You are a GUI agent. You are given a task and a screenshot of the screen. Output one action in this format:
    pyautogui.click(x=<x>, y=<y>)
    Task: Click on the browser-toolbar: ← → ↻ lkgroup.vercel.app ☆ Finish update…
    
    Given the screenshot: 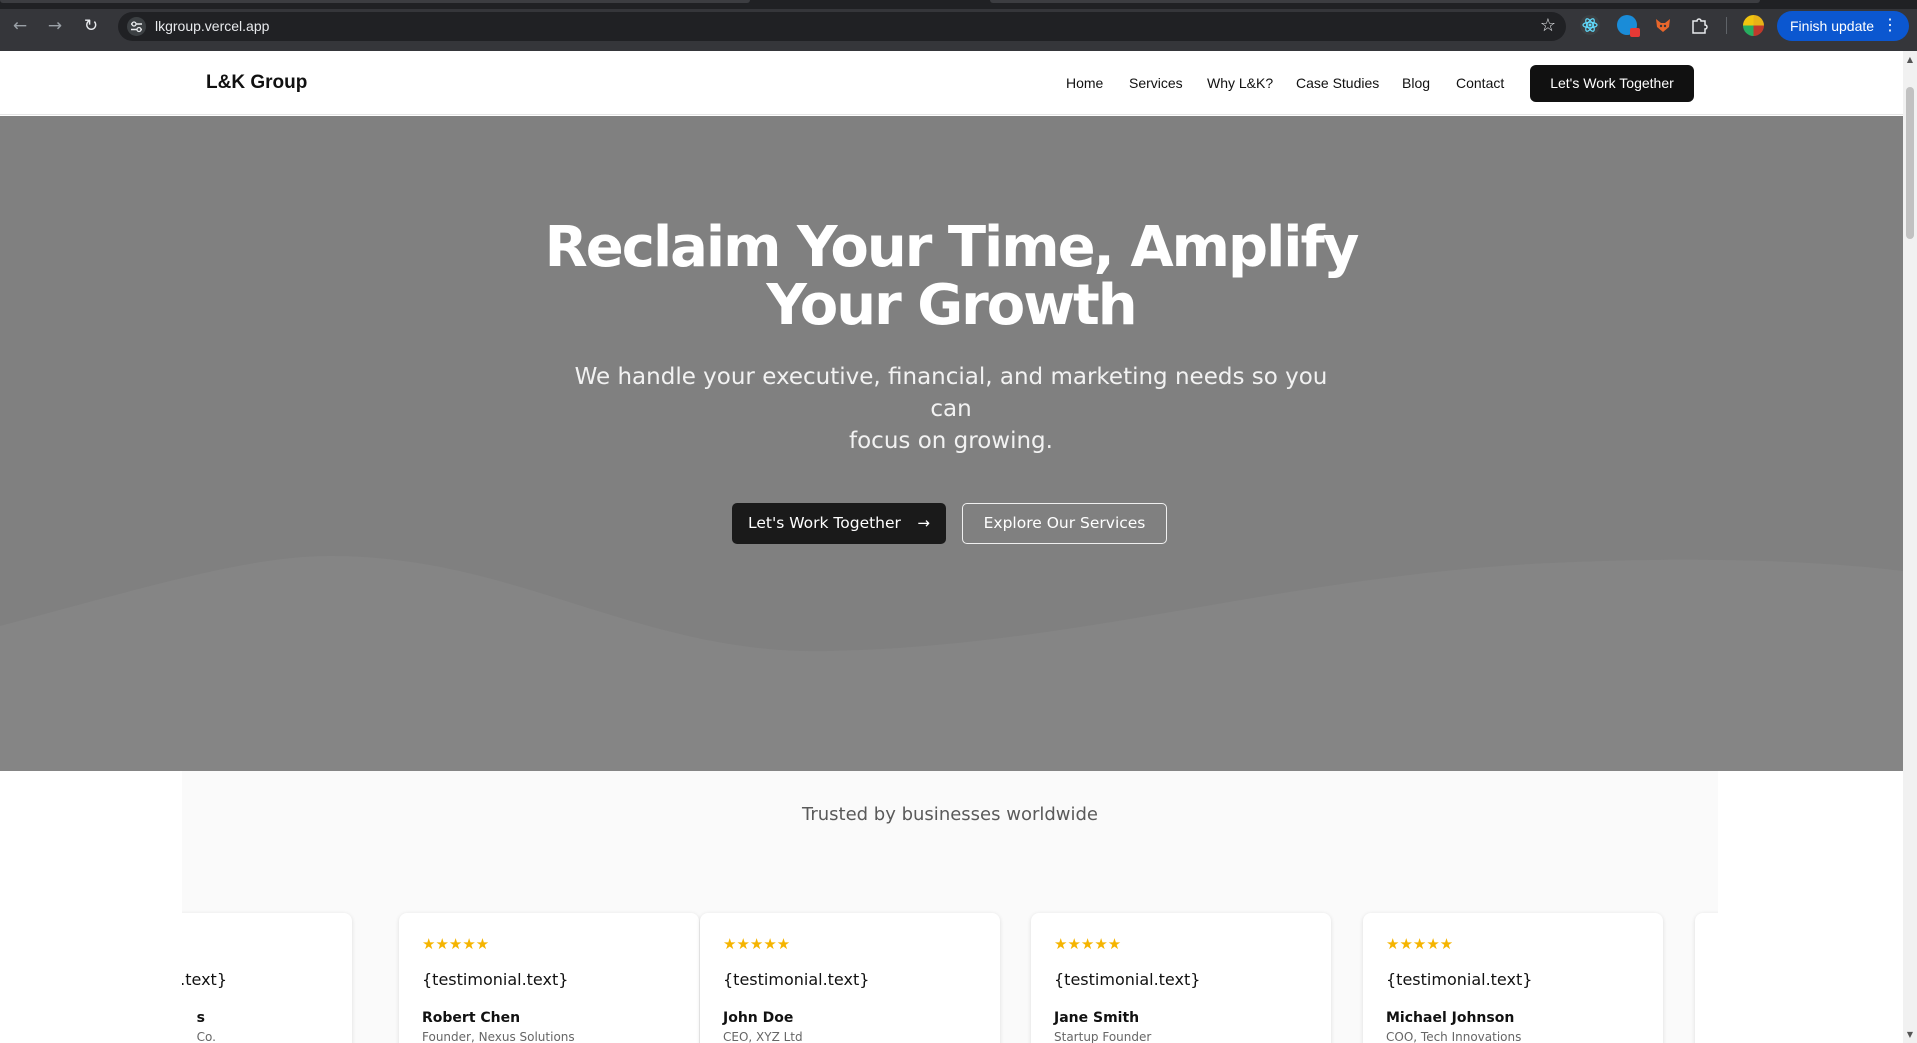 What is the action you would take?
    pyautogui.click(x=958, y=25)
    